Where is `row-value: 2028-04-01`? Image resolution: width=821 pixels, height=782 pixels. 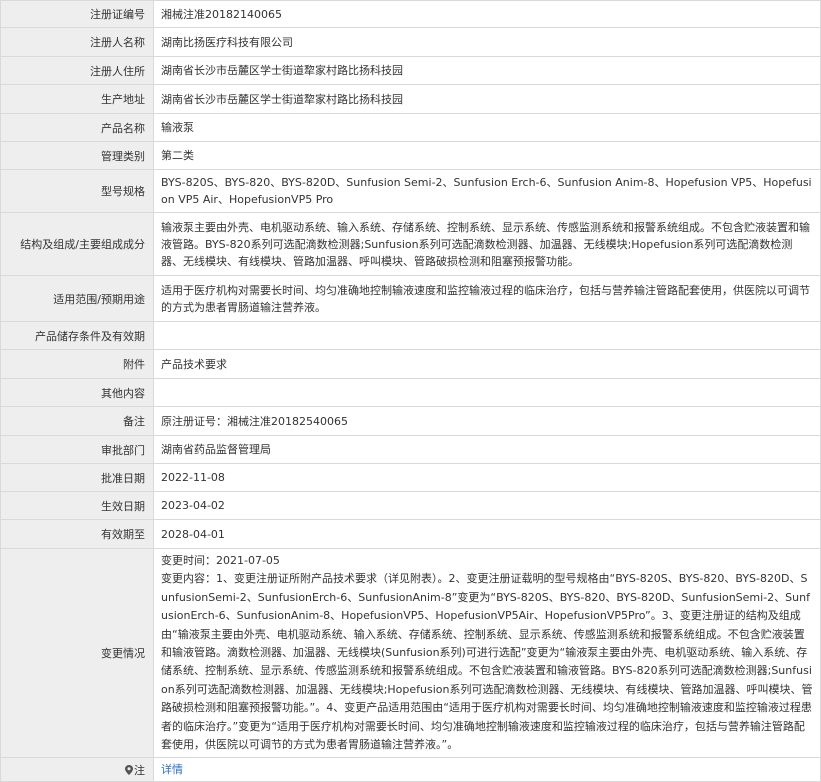 row-value: 2028-04-01 is located at coordinates (487, 534).